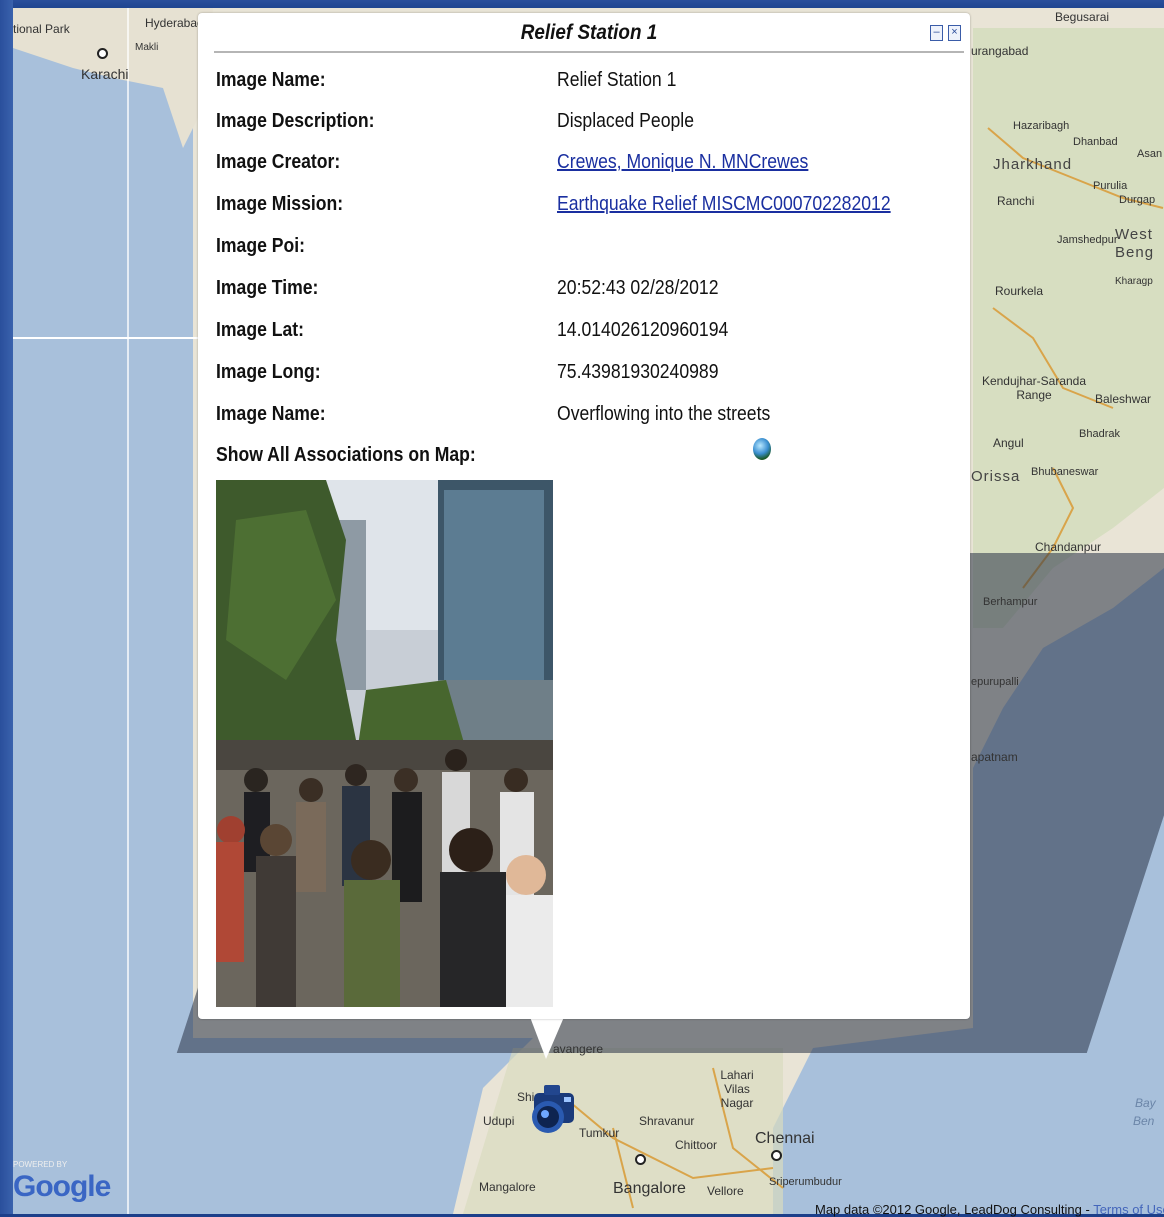 The image size is (1164, 1217). I want to click on map-label: Dhanbad, so click(1095, 142).